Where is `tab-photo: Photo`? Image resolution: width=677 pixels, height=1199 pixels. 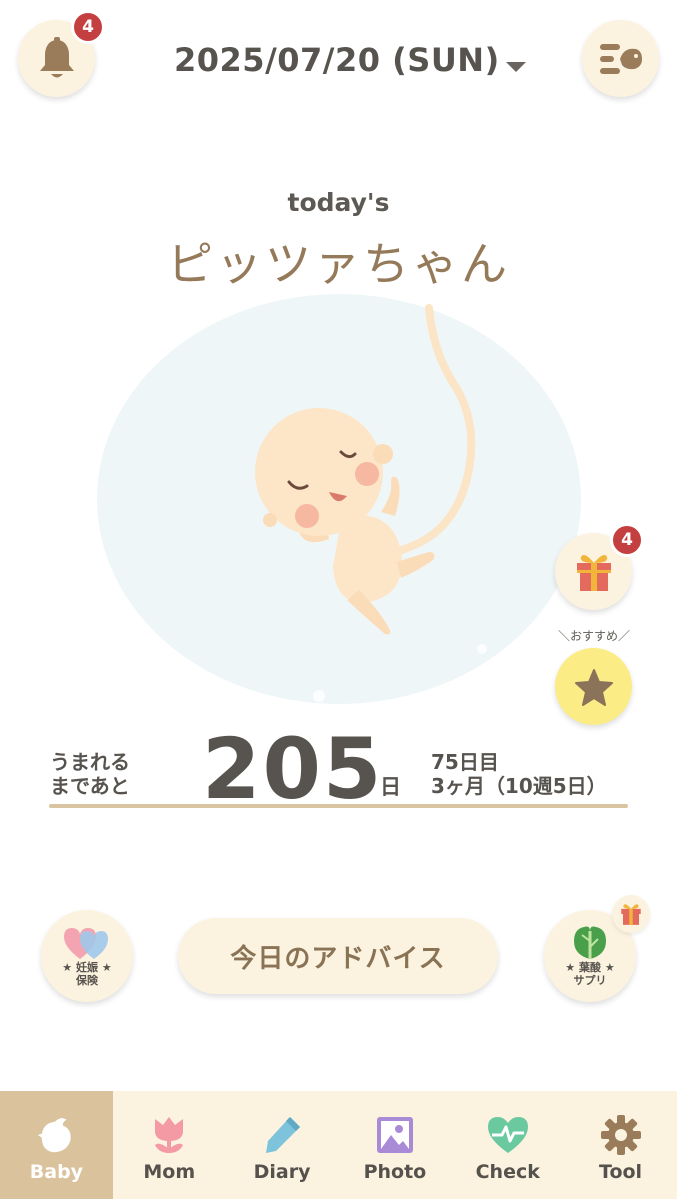
tab-photo: Photo is located at coordinates (394, 1145).